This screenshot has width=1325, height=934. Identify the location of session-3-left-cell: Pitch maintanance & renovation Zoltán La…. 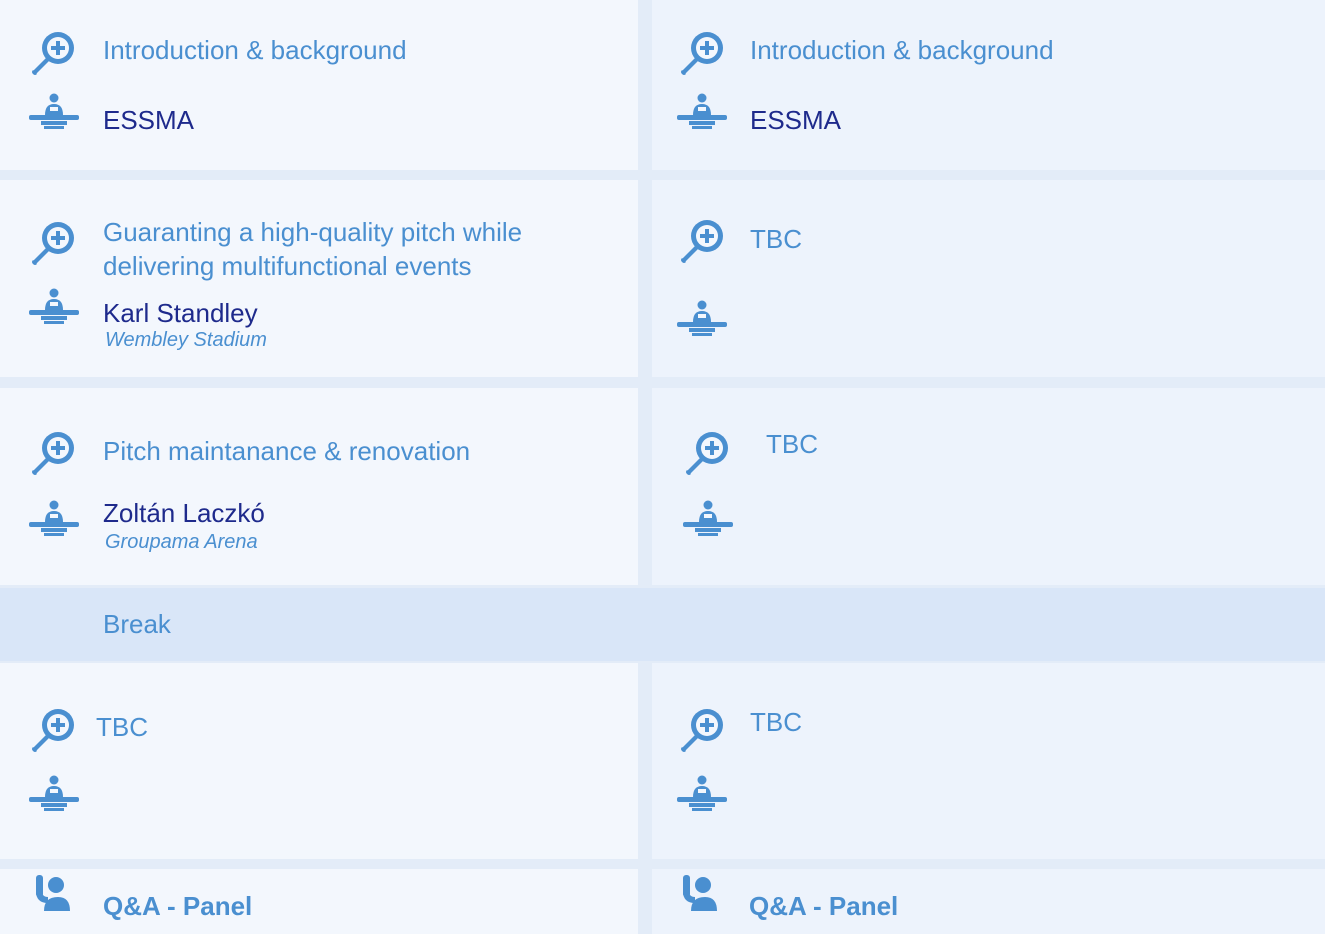
(319, 486).